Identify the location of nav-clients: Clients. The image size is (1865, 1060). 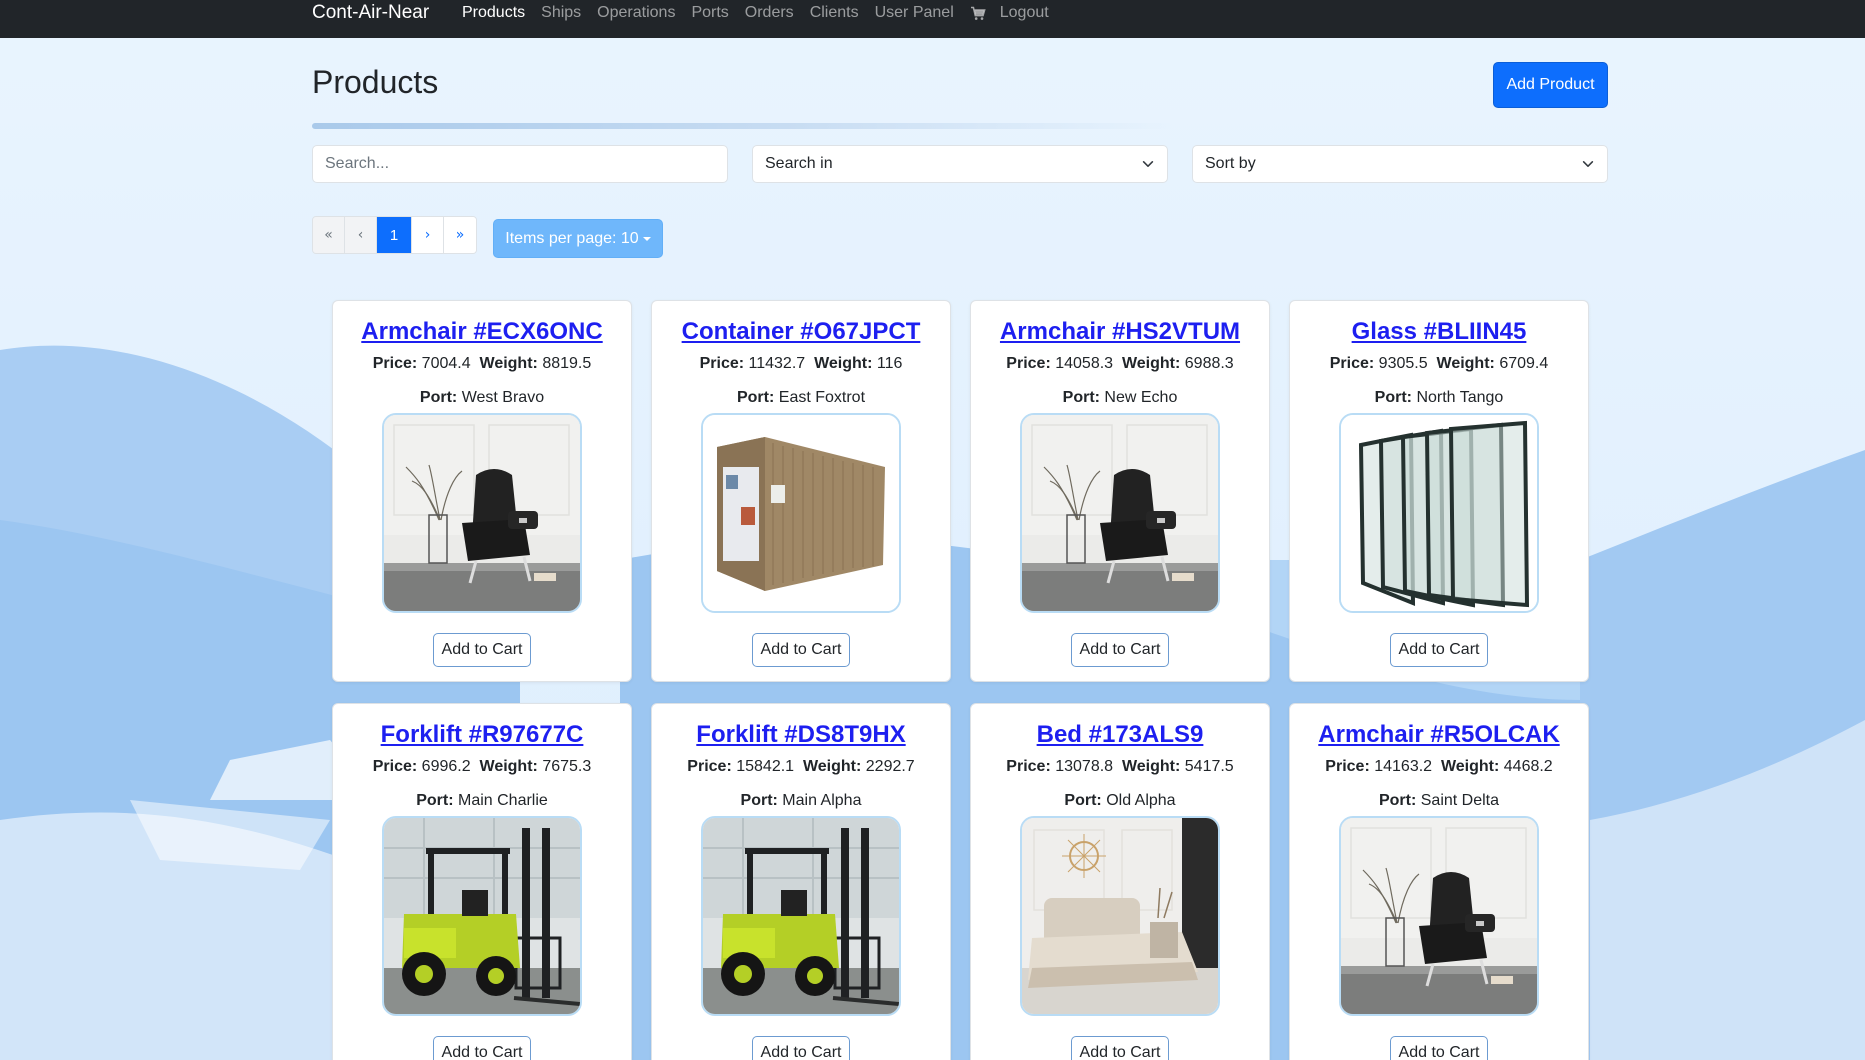
(834, 13).